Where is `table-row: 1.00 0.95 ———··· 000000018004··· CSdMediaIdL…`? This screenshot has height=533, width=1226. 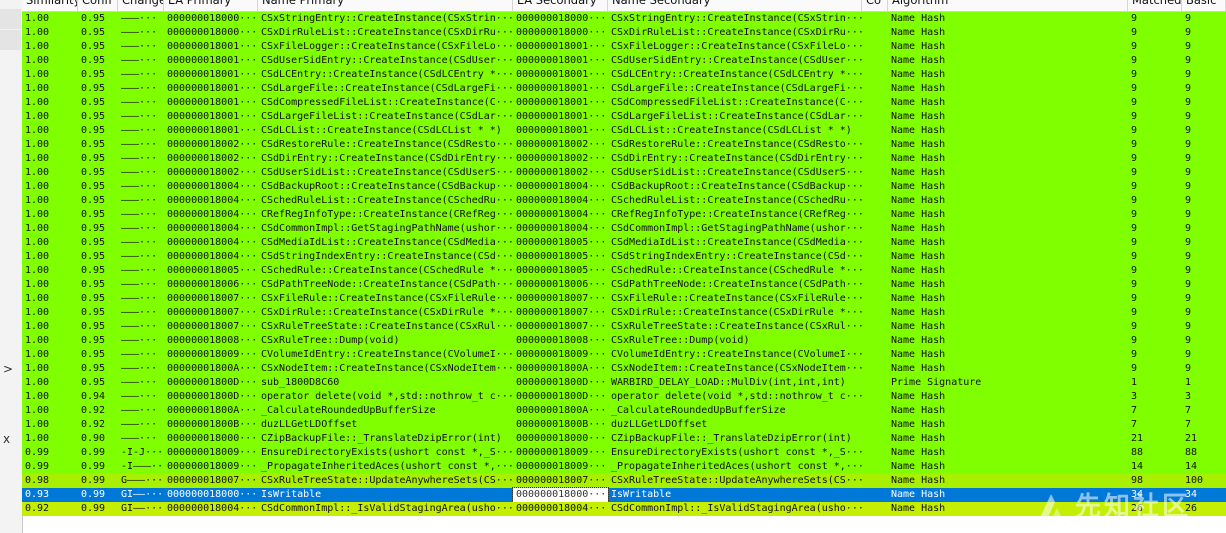
table-row: 1.00 0.95 ———··· 000000018004··· CSdMediaIdL… is located at coordinates (624, 243).